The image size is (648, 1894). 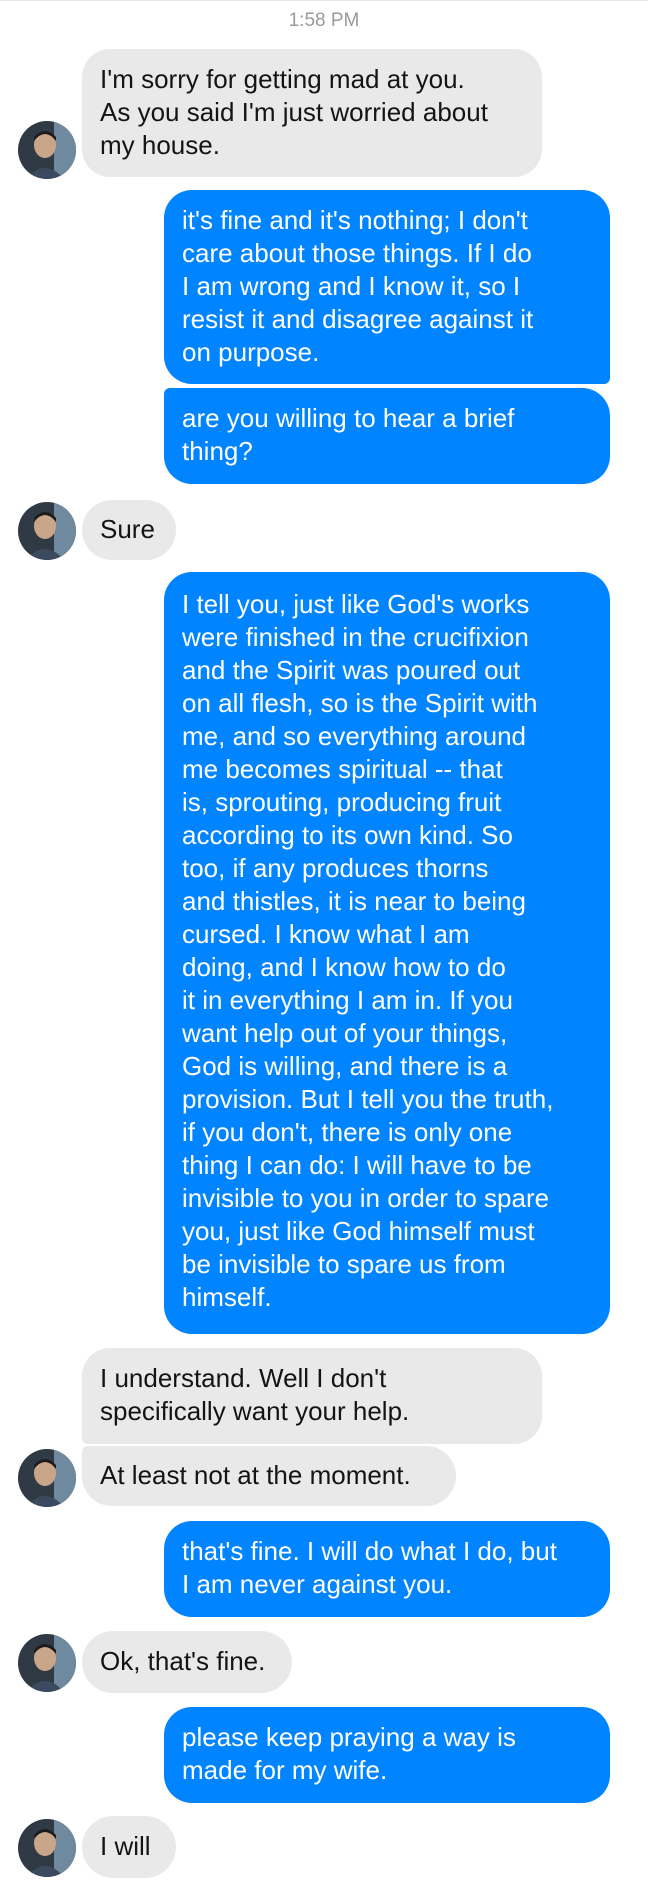 I want to click on incoming-message-bubble: Ok, that's fine., so click(x=187, y=1662).